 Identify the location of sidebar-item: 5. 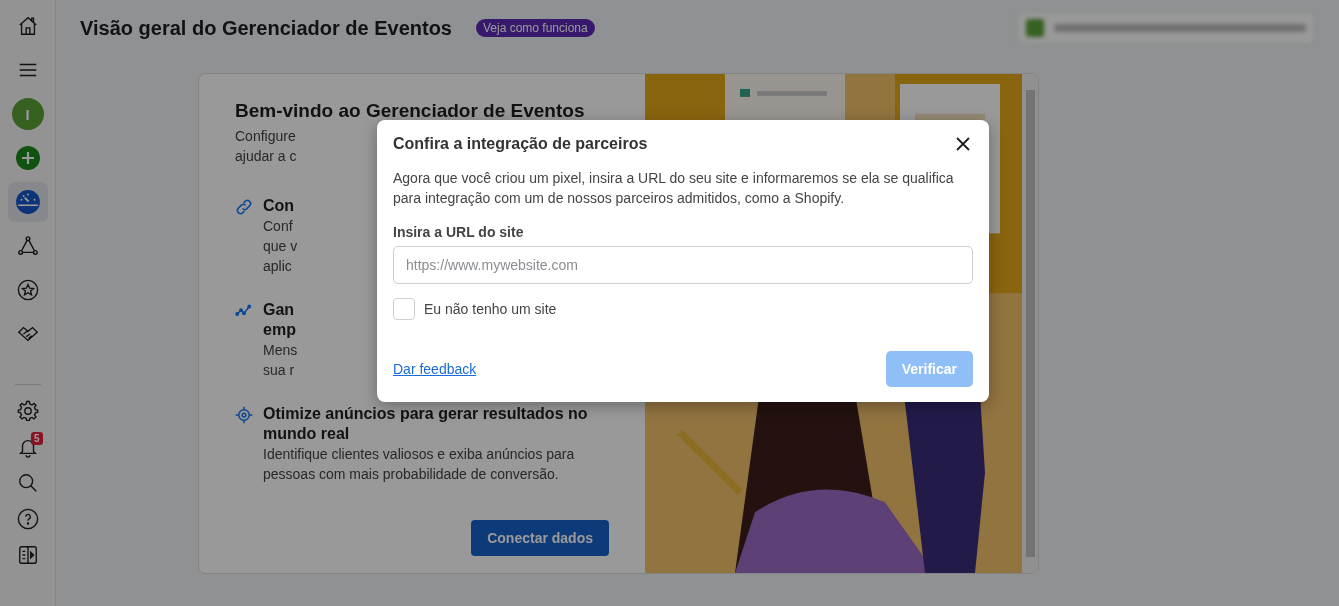
(27, 447).